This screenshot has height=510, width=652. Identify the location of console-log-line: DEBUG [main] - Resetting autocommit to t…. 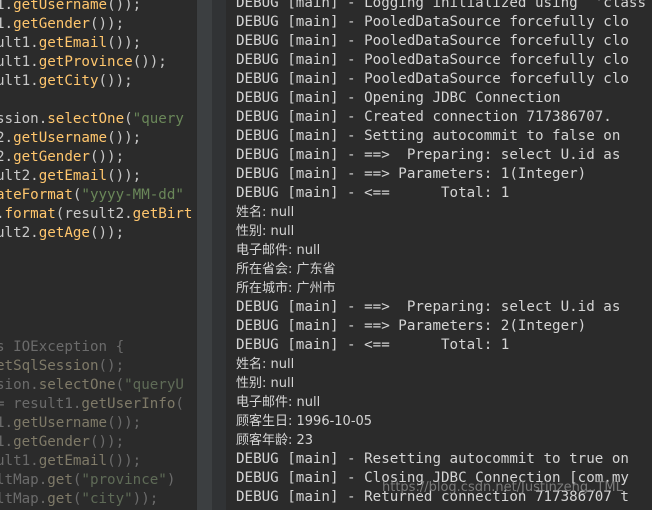
(432, 459).